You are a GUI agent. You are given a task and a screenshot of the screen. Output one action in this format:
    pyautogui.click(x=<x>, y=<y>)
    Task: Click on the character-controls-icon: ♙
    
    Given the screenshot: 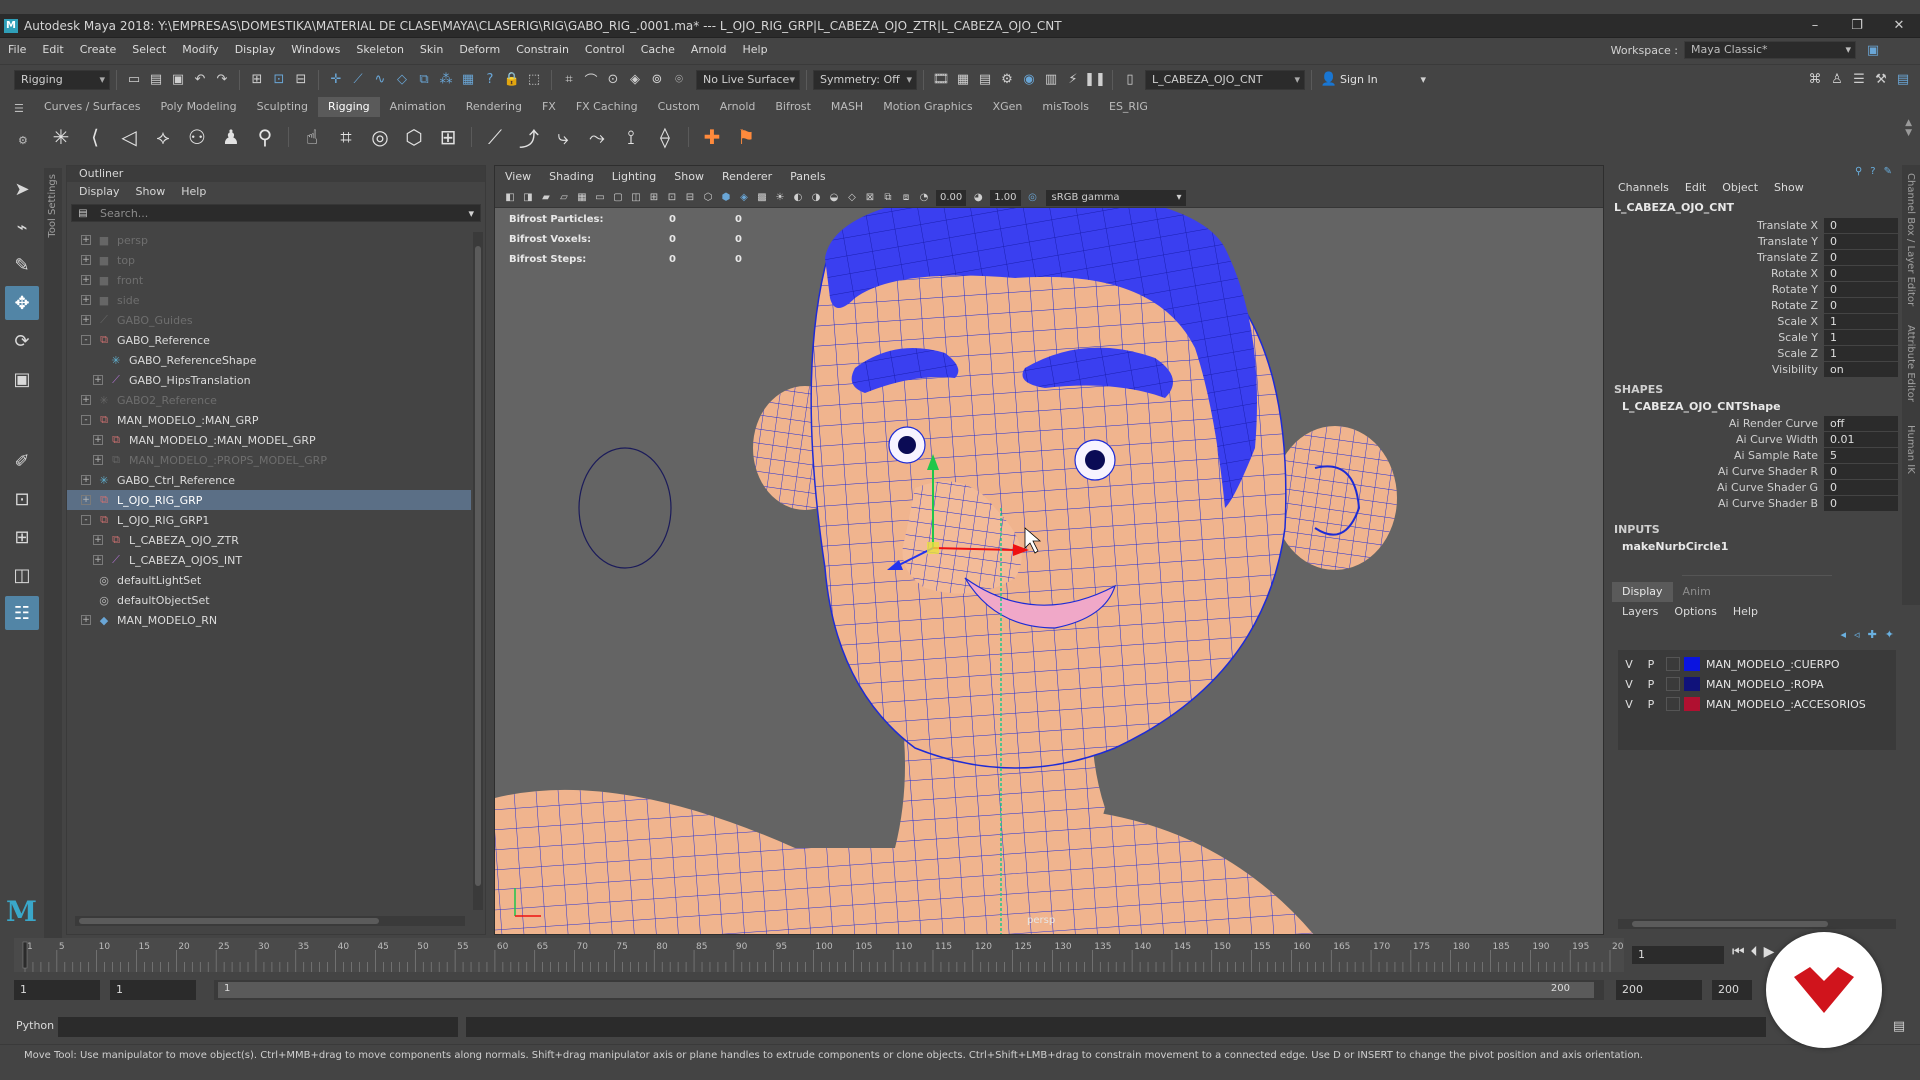 What is the action you would take?
    pyautogui.click(x=1837, y=80)
    